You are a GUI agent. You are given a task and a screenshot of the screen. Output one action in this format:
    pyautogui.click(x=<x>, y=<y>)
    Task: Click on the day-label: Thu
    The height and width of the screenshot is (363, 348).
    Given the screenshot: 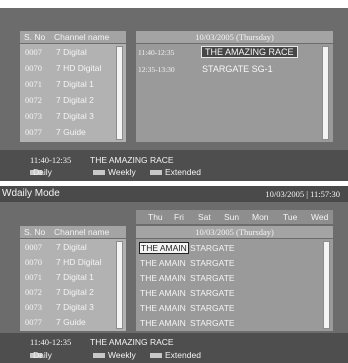 What is the action you would take?
    pyautogui.click(x=155, y=217)
    